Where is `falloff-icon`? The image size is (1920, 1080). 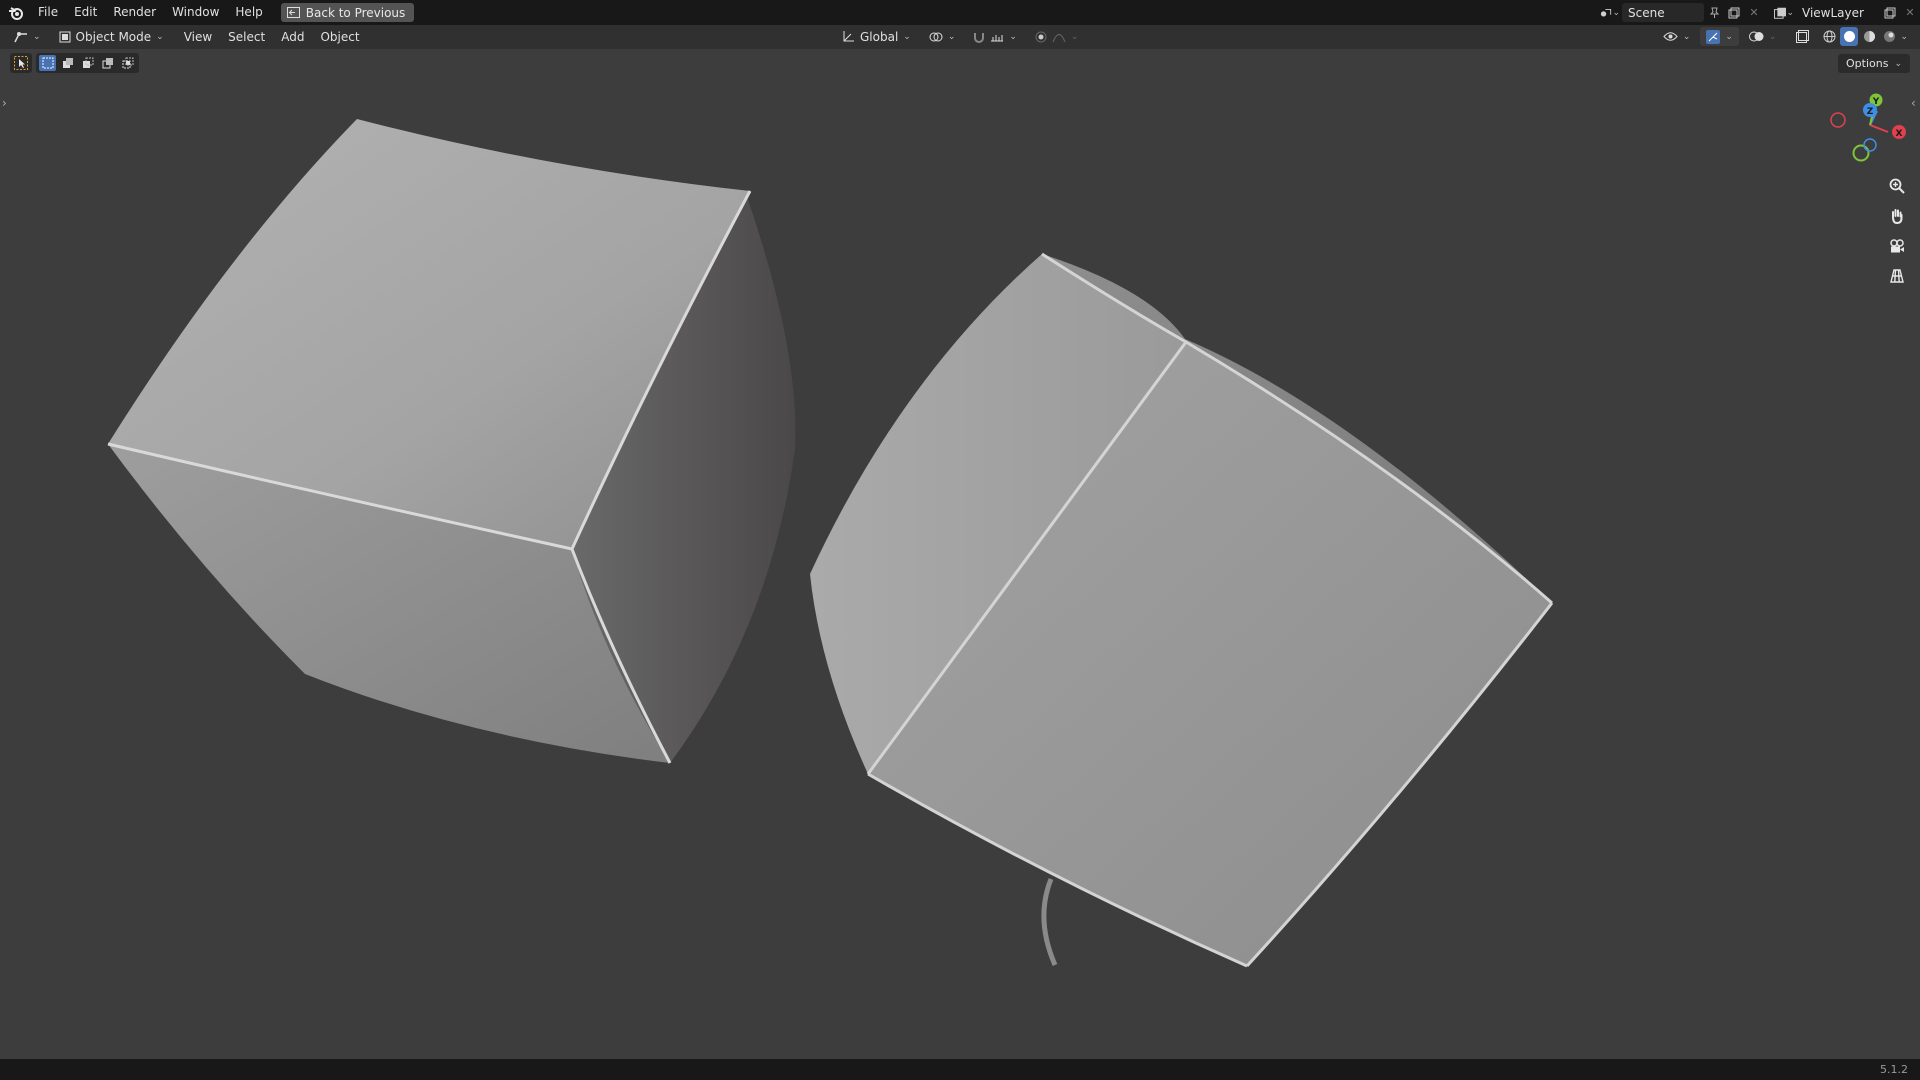 falloff-icon is located at coordinates (1059, 37).